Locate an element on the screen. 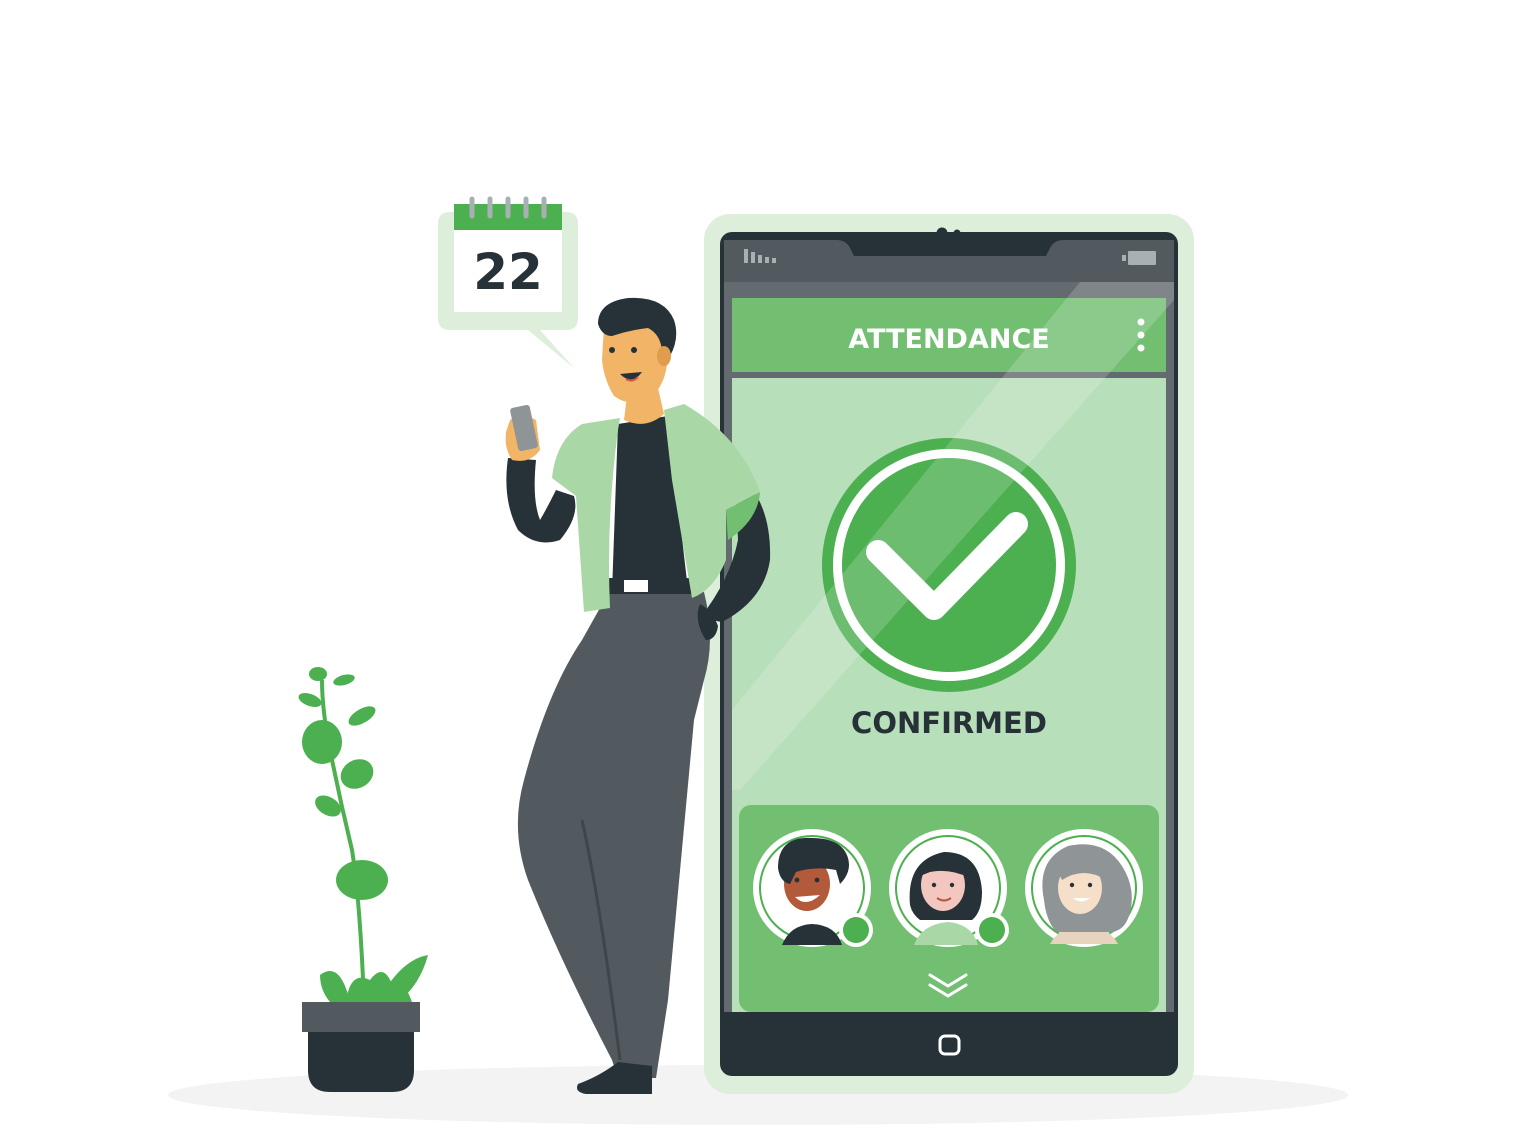  attendees-panel is located at coordinates (949, 908).